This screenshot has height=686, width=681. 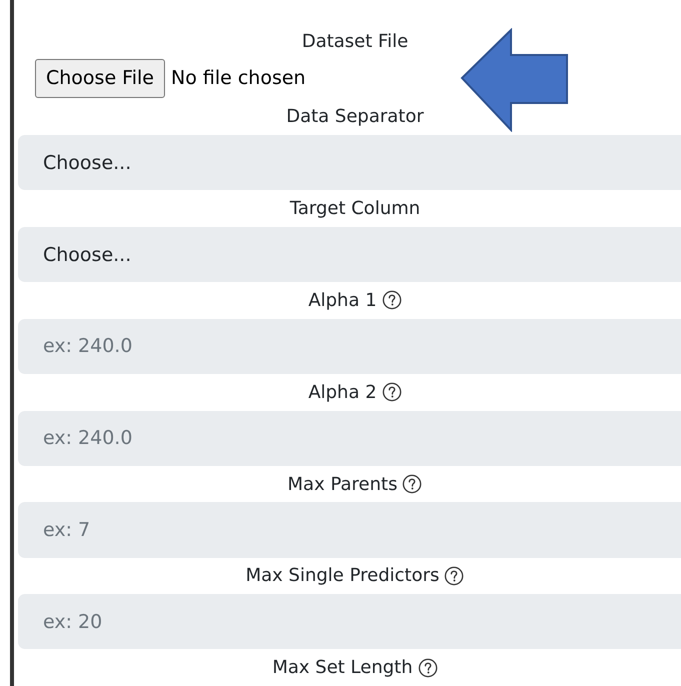 What do you see at coordinates (355, 117) in the screenshot?
I see `field-label: Data Separator` at bounding box center [355, 117].